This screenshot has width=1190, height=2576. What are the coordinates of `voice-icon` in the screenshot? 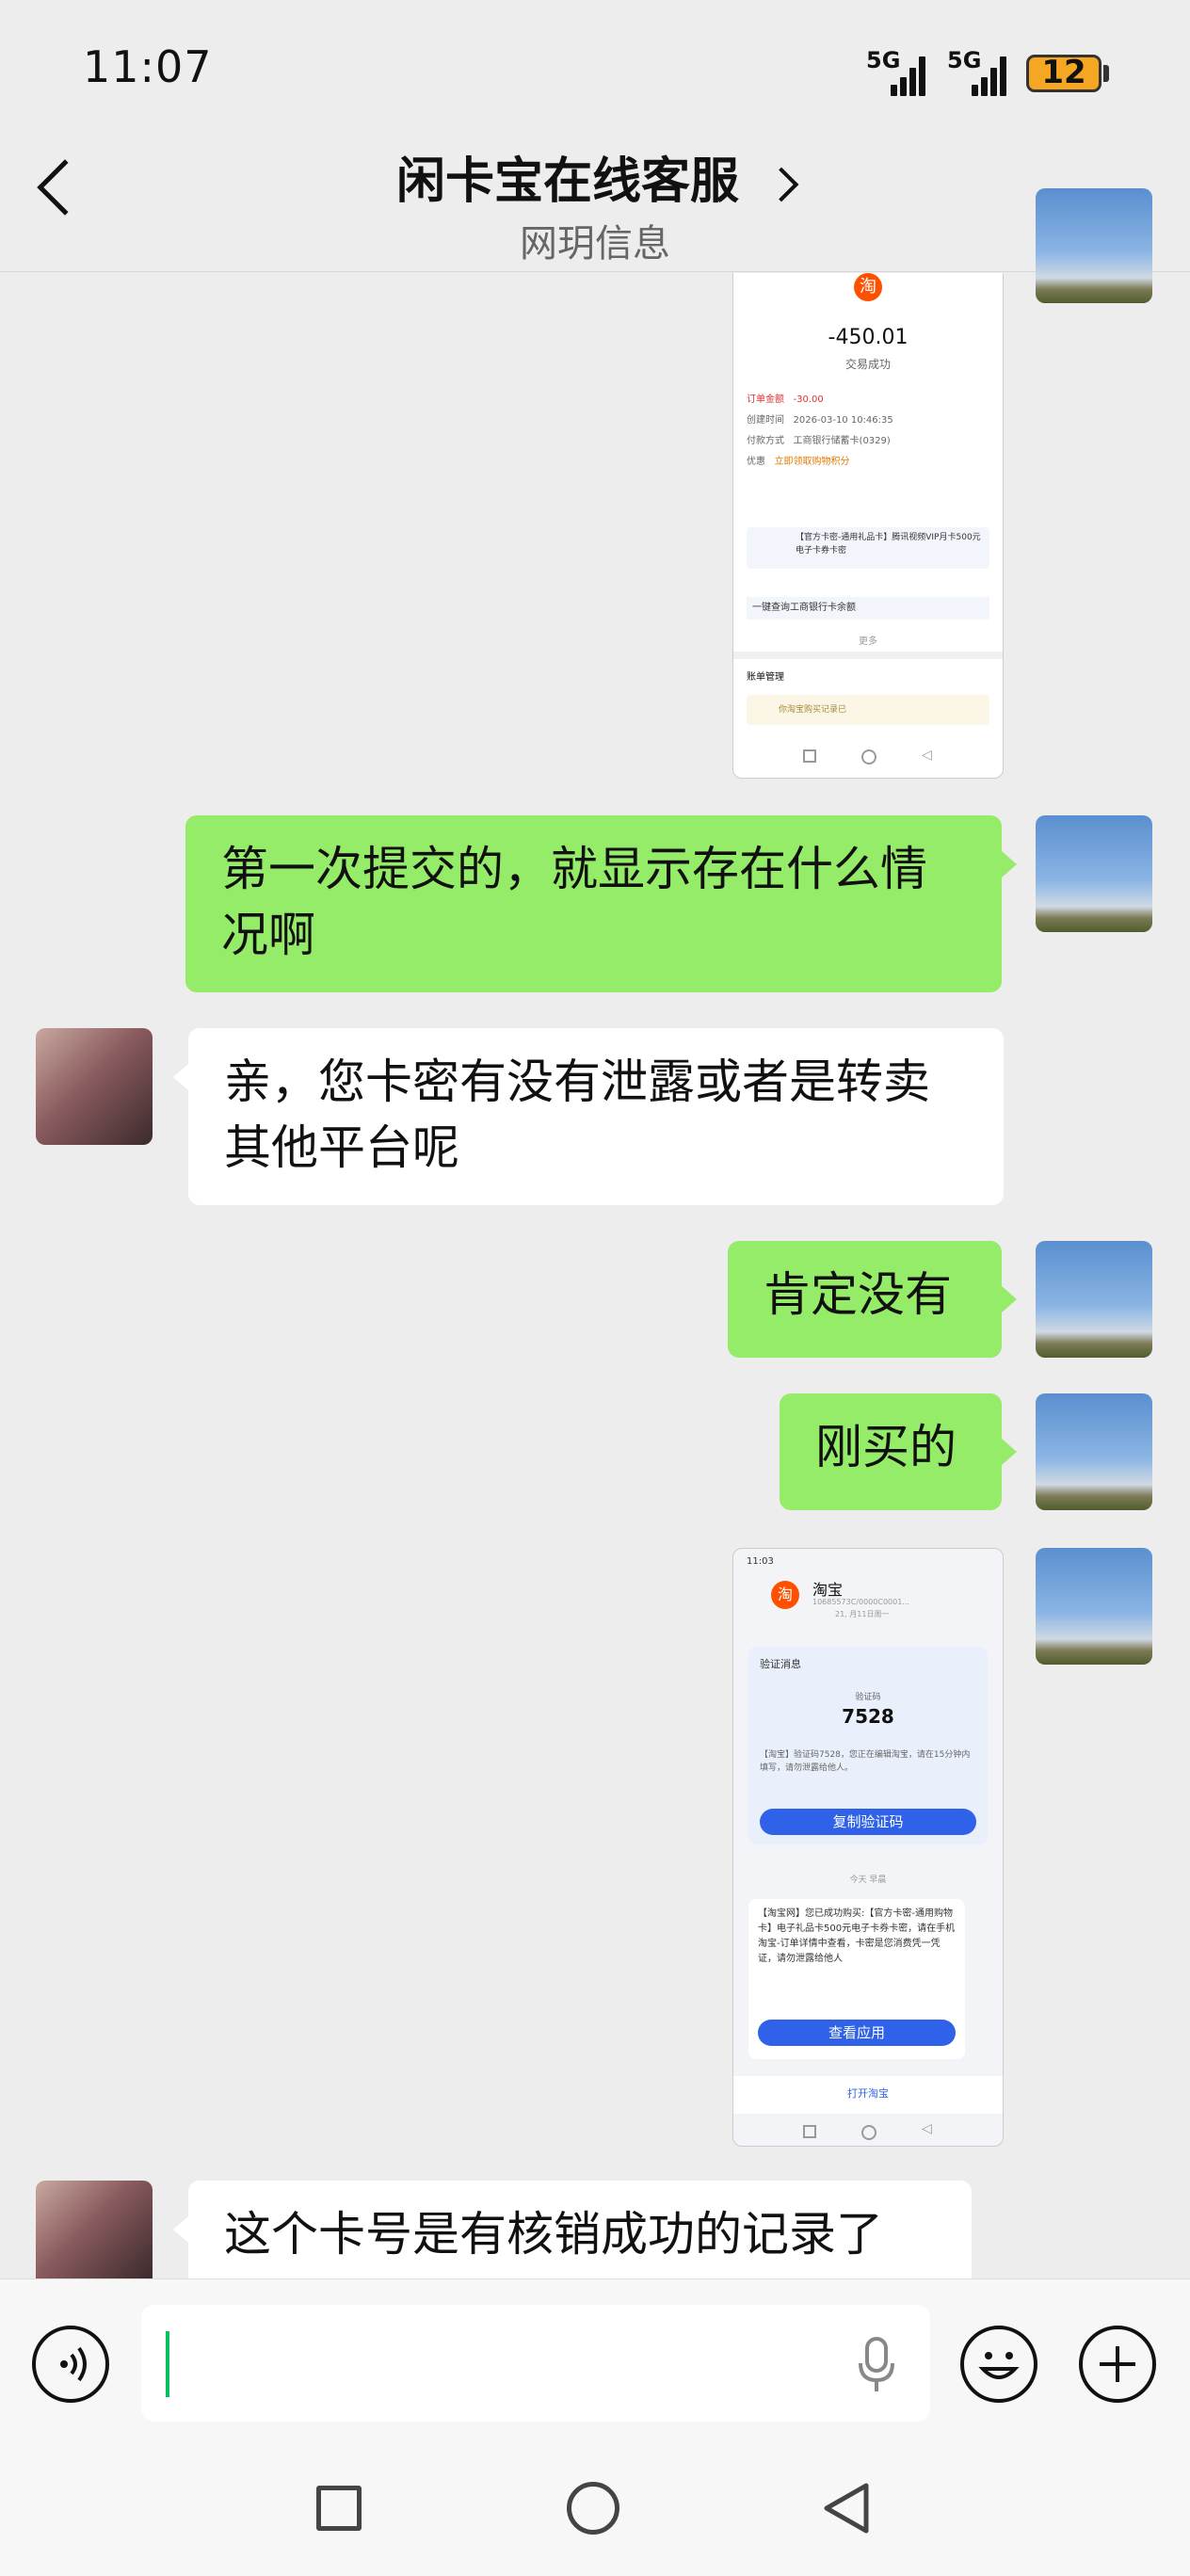 It's located at (74, 2364).